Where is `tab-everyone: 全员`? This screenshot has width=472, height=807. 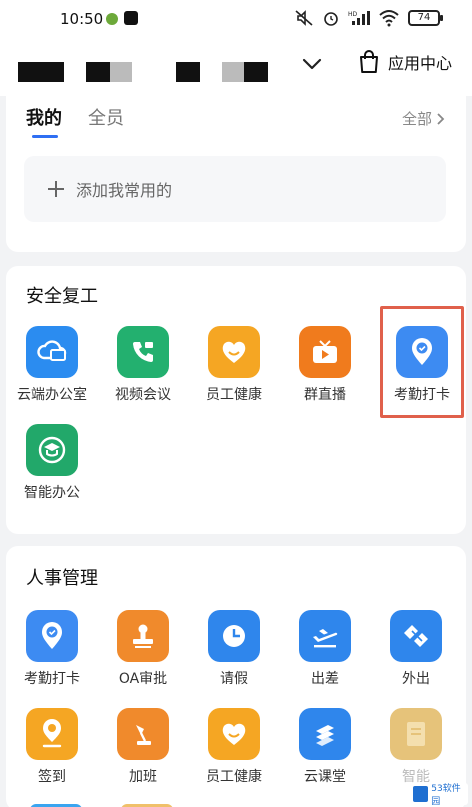 tab-everyone: 全员 is located at coordinates (106, 117).